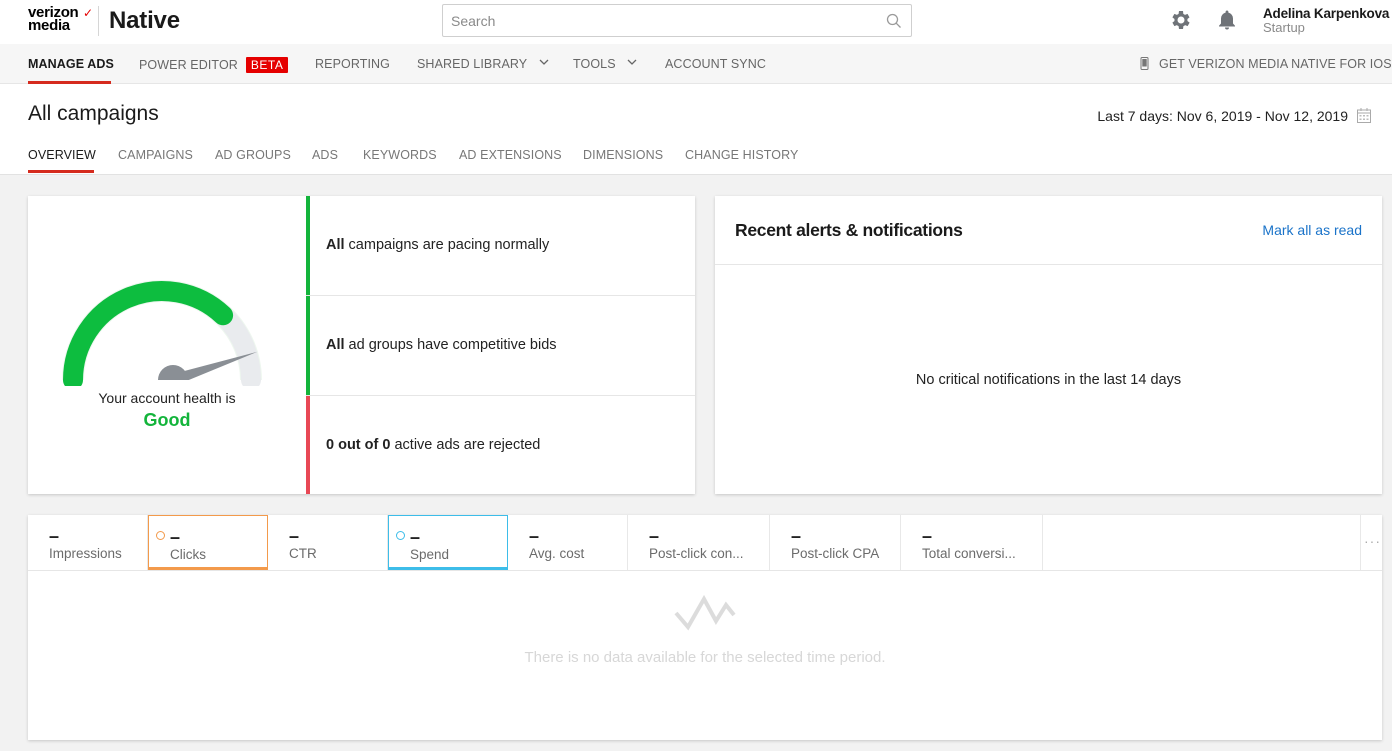  I want to click on ios-app-link-label: GET VERIZON MEDIA NATIVE FOR IOS, so click(1275, 64).